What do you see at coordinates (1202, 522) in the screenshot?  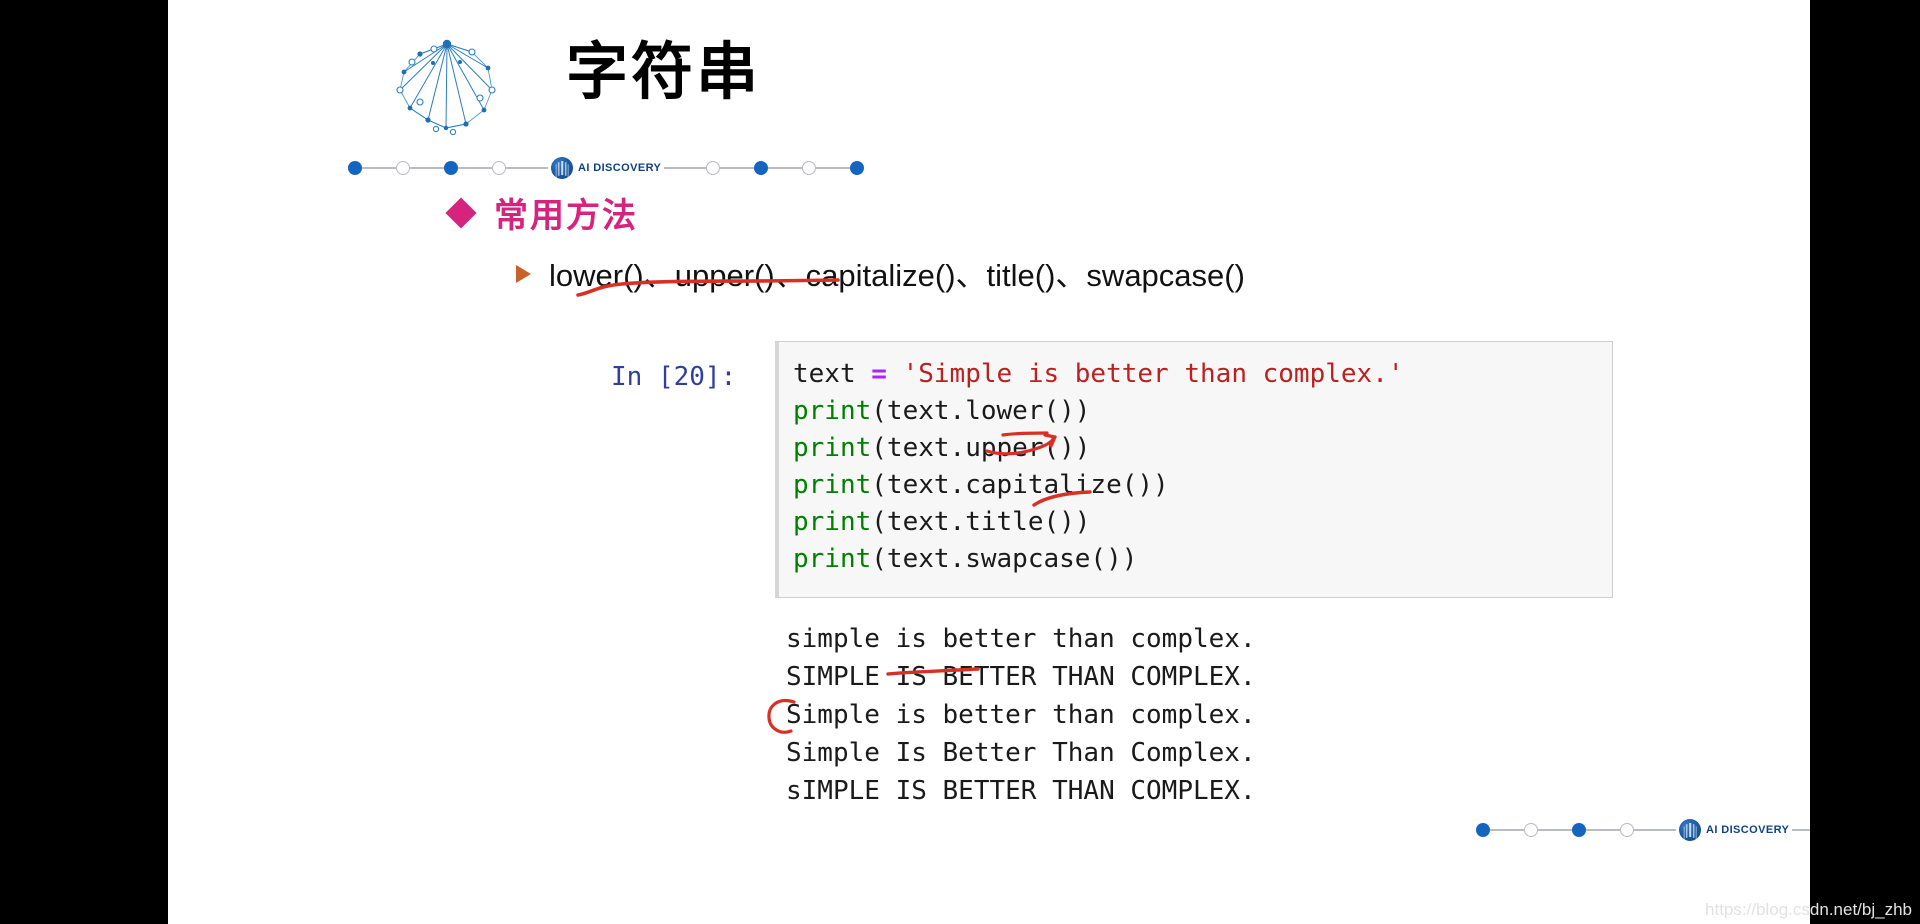 I see `code-line: print(text.title())` at bounding box center [1202, 522].